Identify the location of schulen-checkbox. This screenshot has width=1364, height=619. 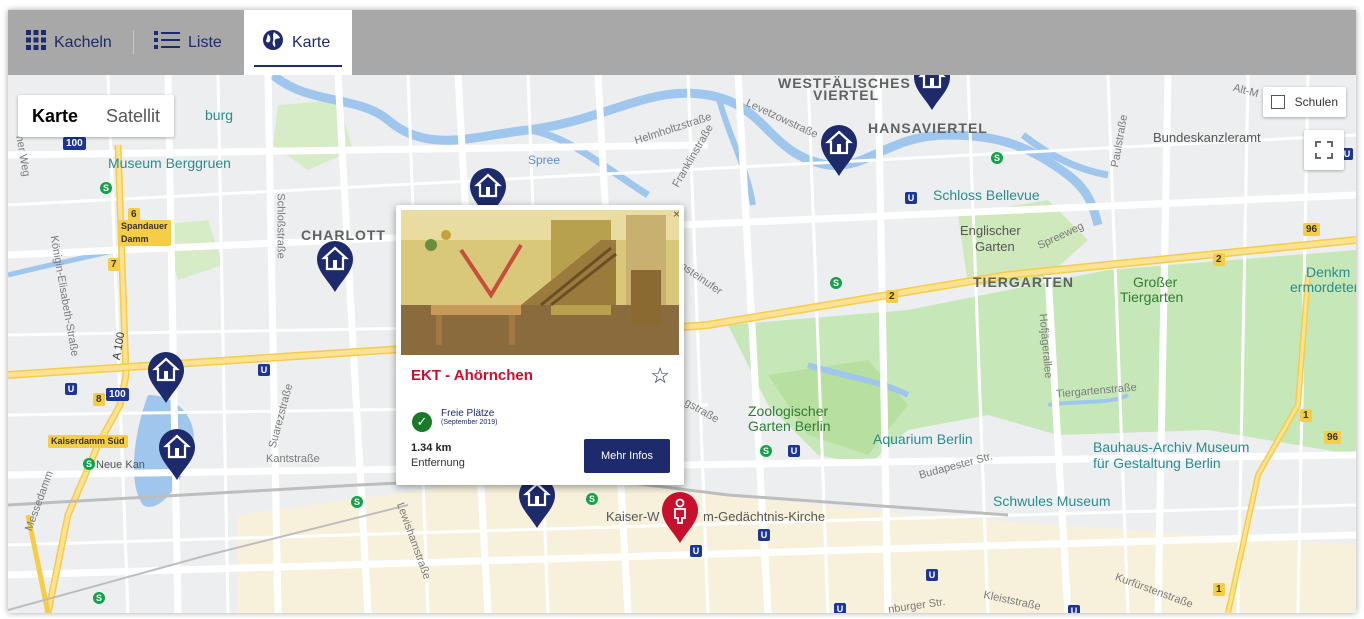
(1277, 102).